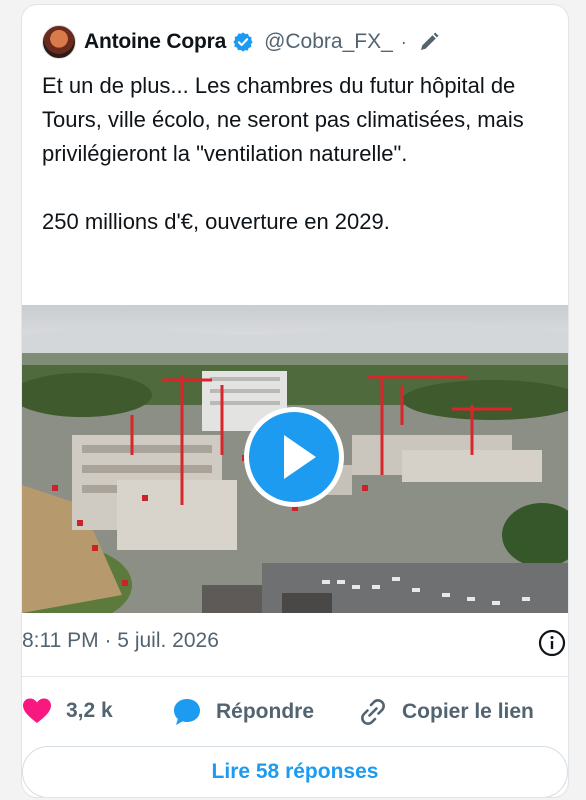 This screenshot has height=800, width=586. Describe the element at coordinates (429, 42) in the screenshot. I see `edit-pen-icon` at that location.